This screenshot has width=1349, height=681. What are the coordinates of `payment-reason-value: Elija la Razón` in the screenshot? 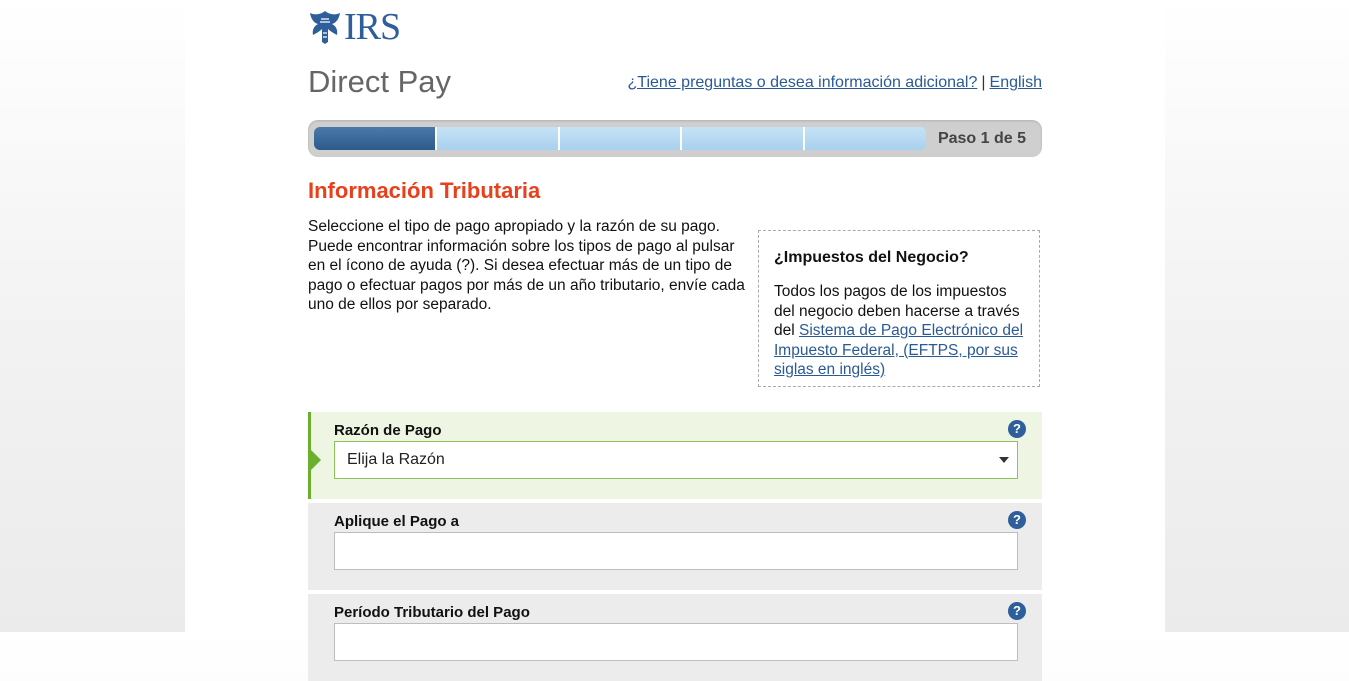 It's located at (396, 459).